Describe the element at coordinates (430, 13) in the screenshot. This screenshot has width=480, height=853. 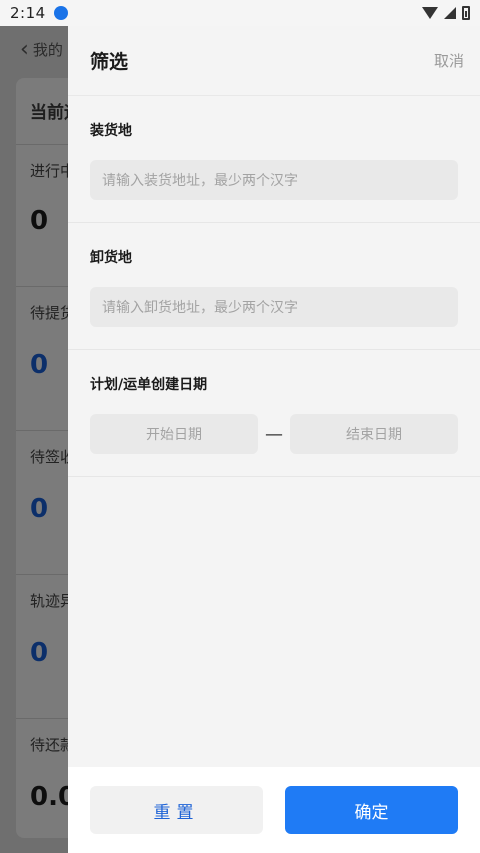
I see `wifi-icon` at that location.